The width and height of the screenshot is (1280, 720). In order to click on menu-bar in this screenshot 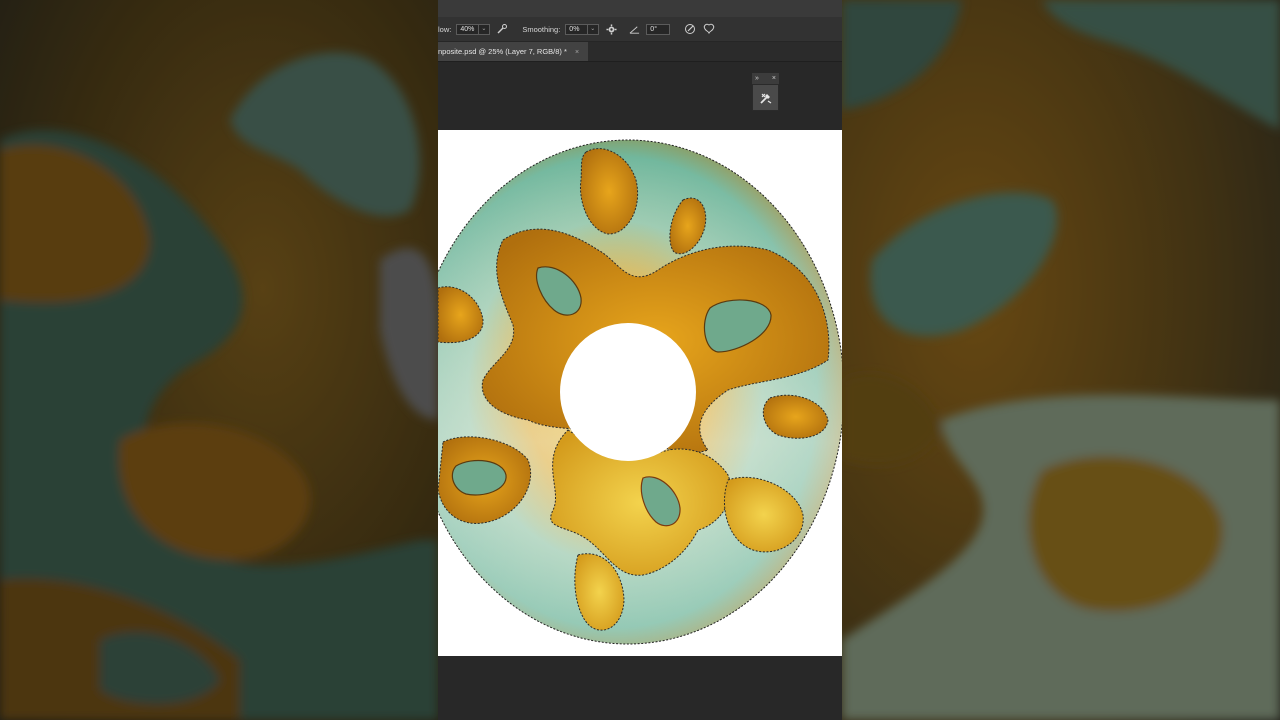, I will do `click(640, 8)`.